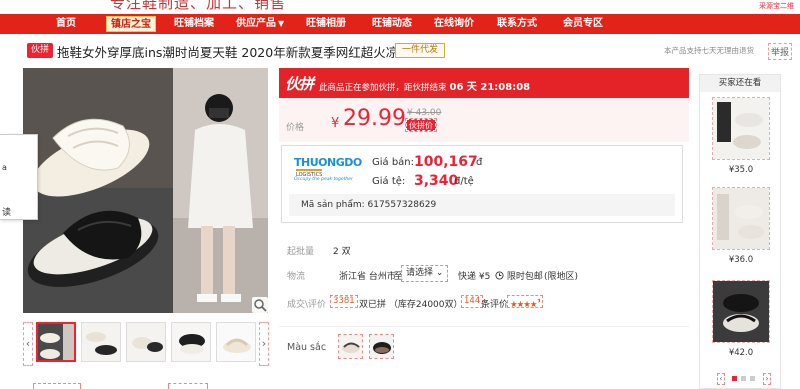  Describe the element at coordinates (296, 277) in the screenshot. I see `logistics-label: 物流` at that location.